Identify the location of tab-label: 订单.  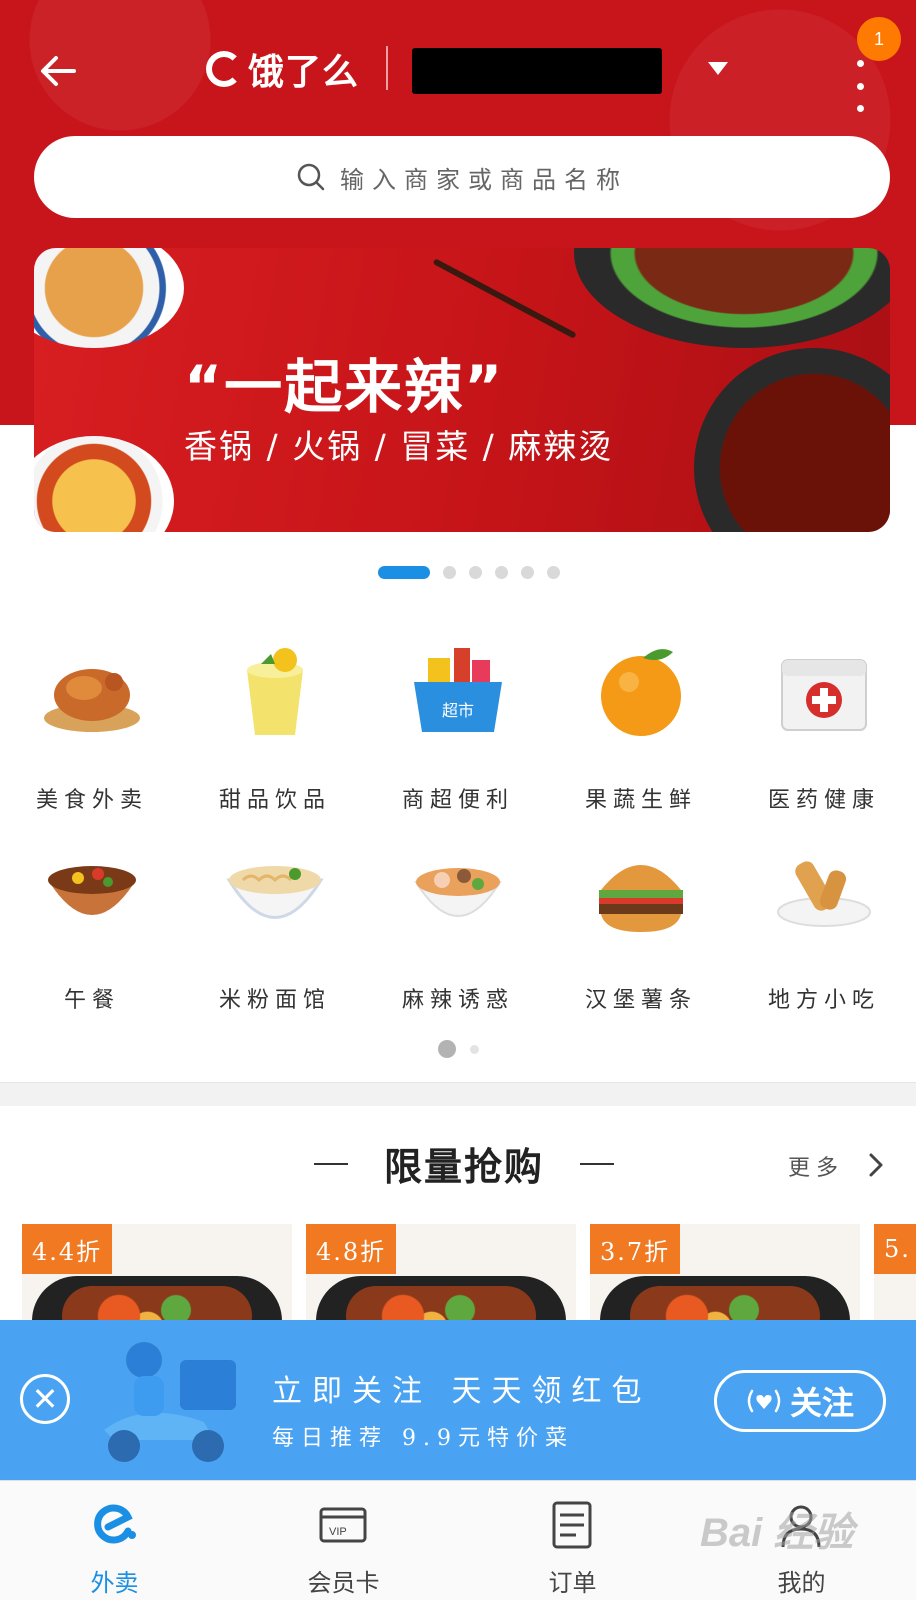
(572, 1583).